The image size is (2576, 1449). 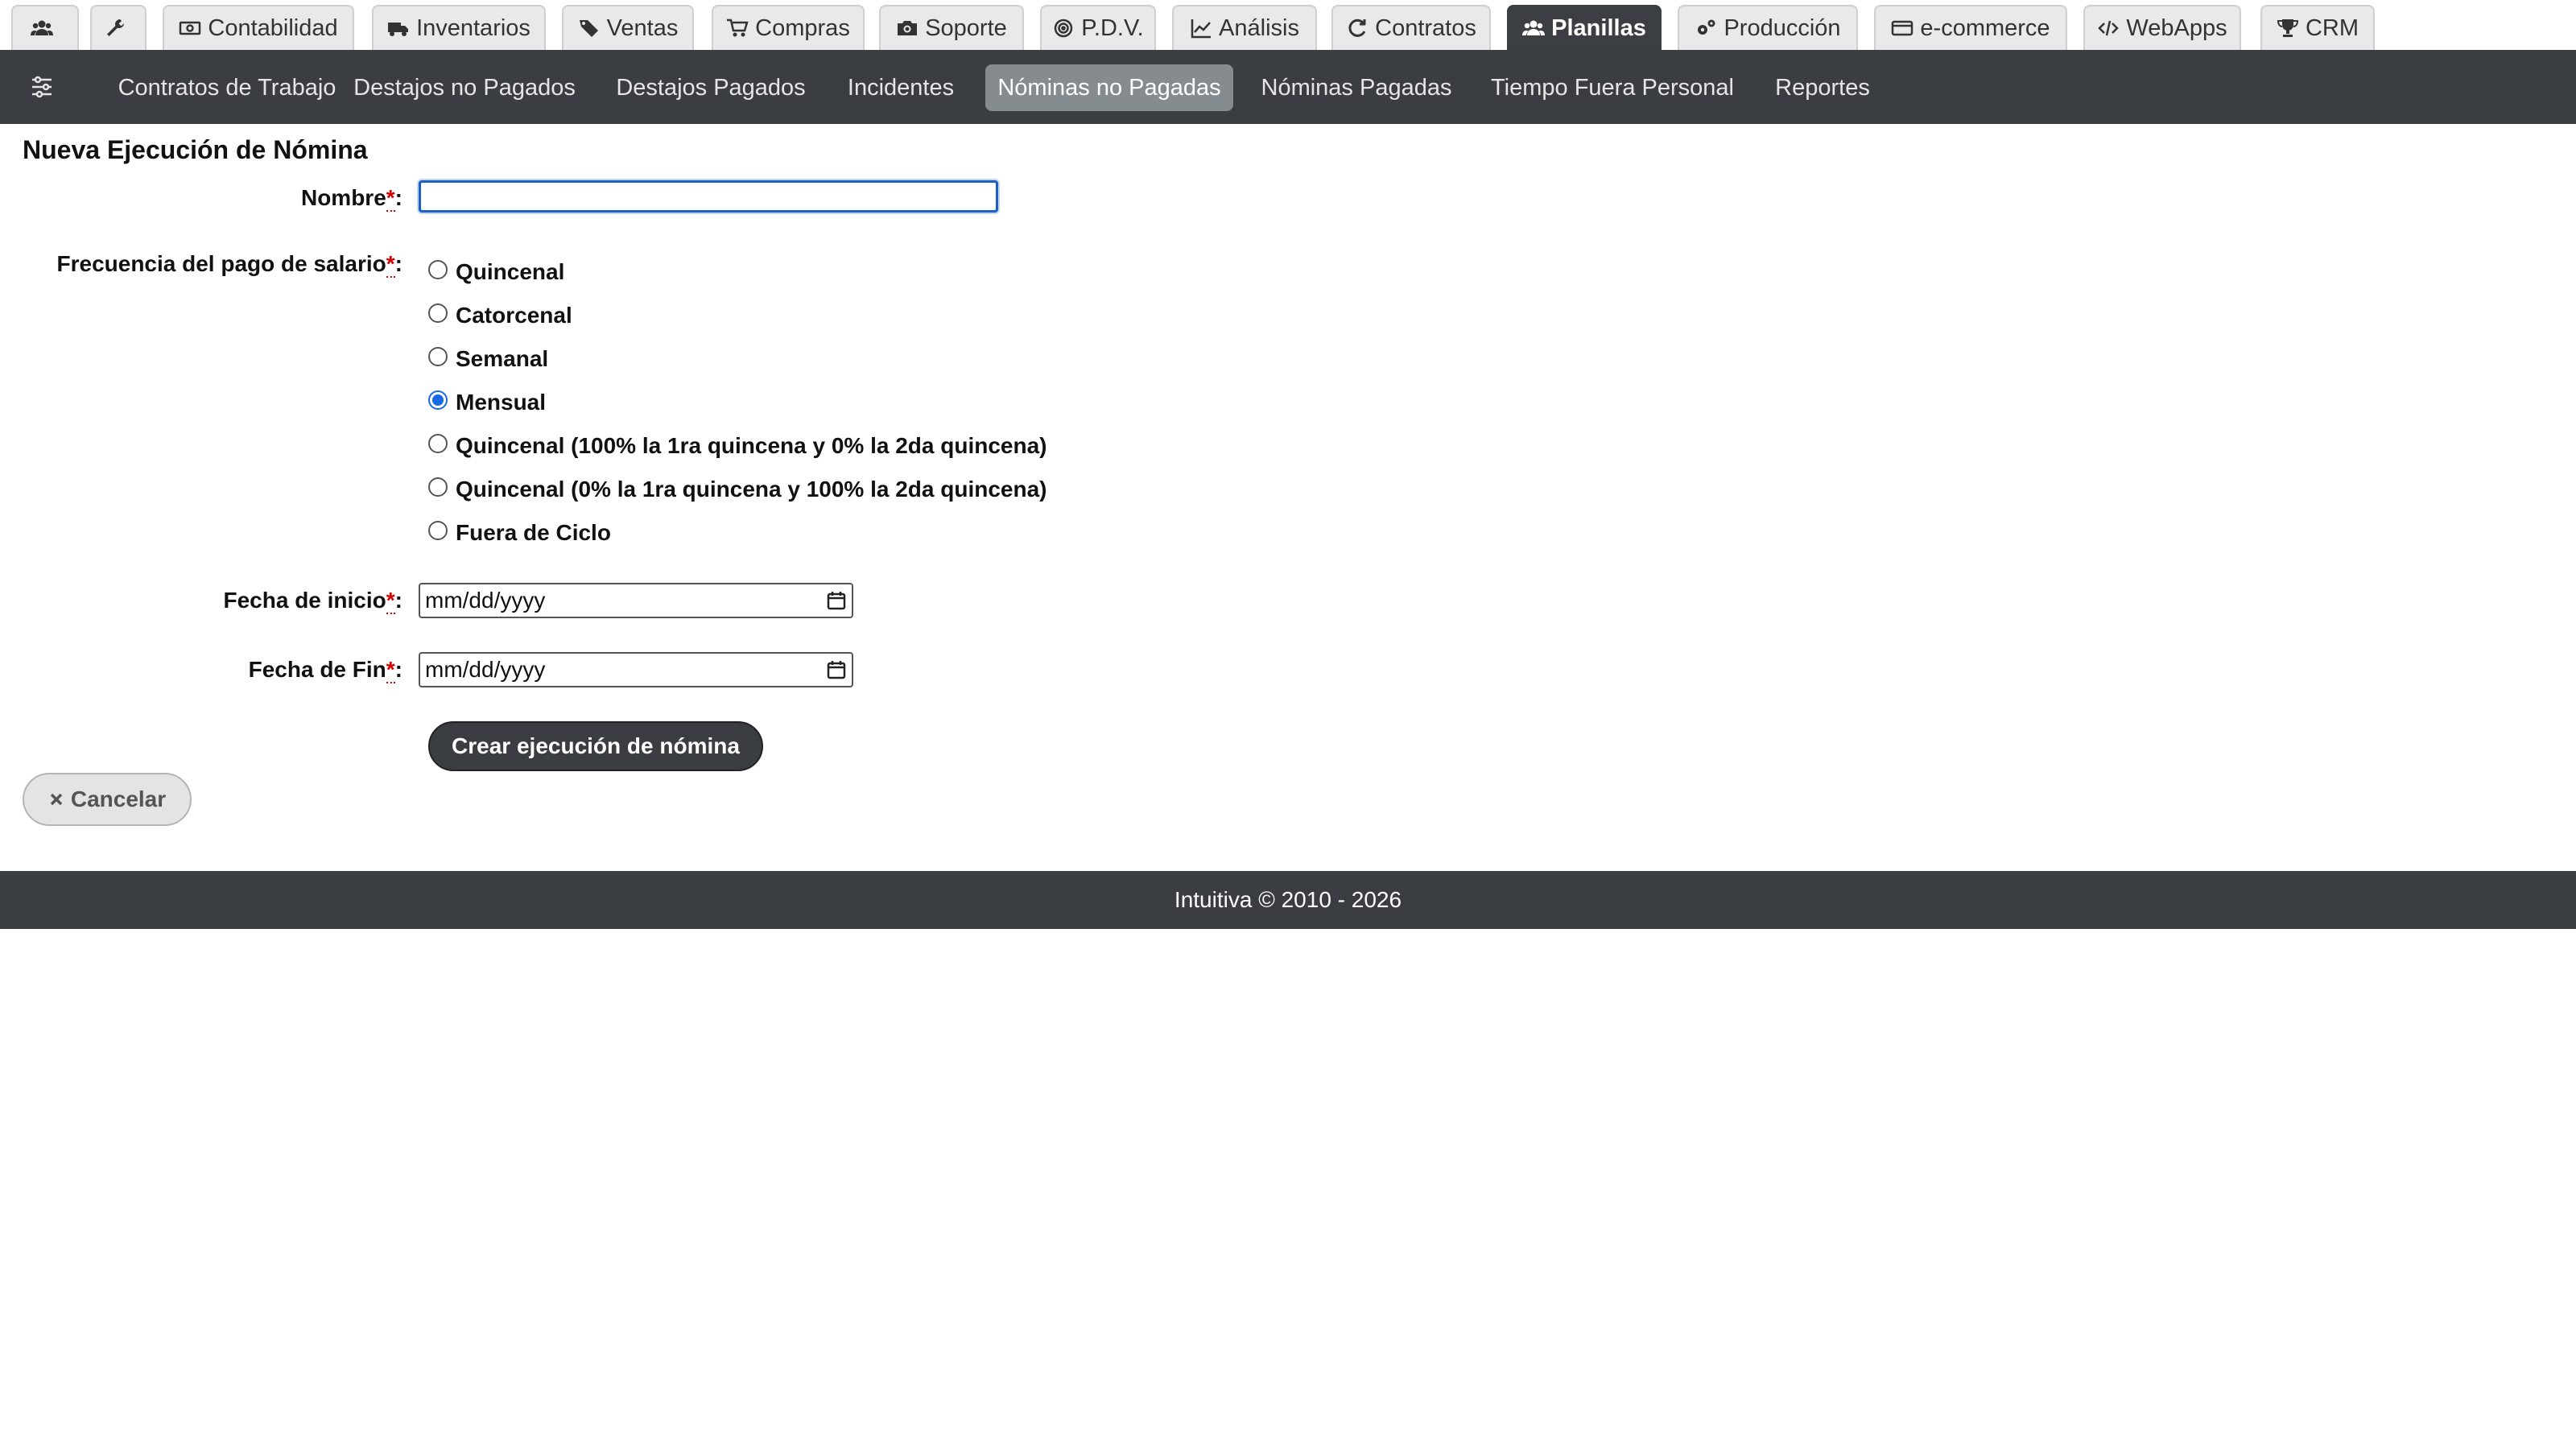 I want to click on footer-copyright: Intuitiva © 2010 - 2026, so click(x=1288, y=899).